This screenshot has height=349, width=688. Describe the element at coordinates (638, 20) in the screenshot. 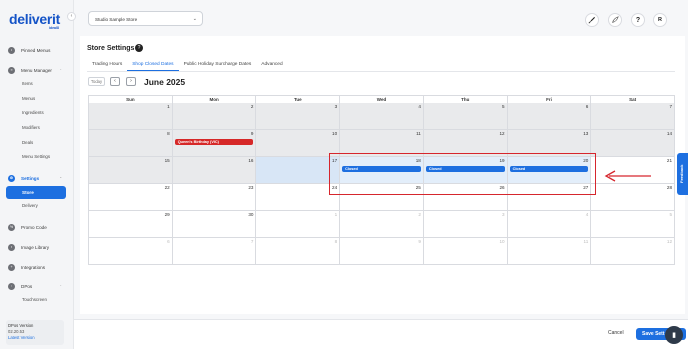

I see `help-button: ?` at that location.